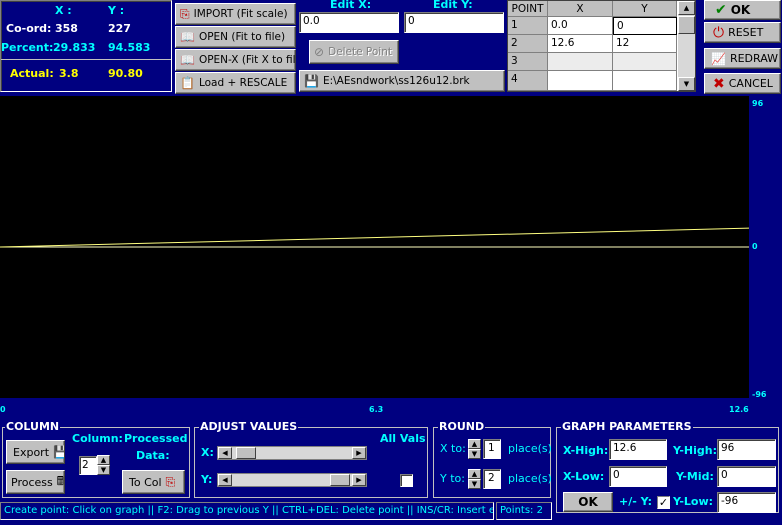 The height and width of the screenshot is (525, 782). Describe the element at coordinates (663, 502) in the screenshot. I see `plus-minus-y-checkbox: ✓` at that location.